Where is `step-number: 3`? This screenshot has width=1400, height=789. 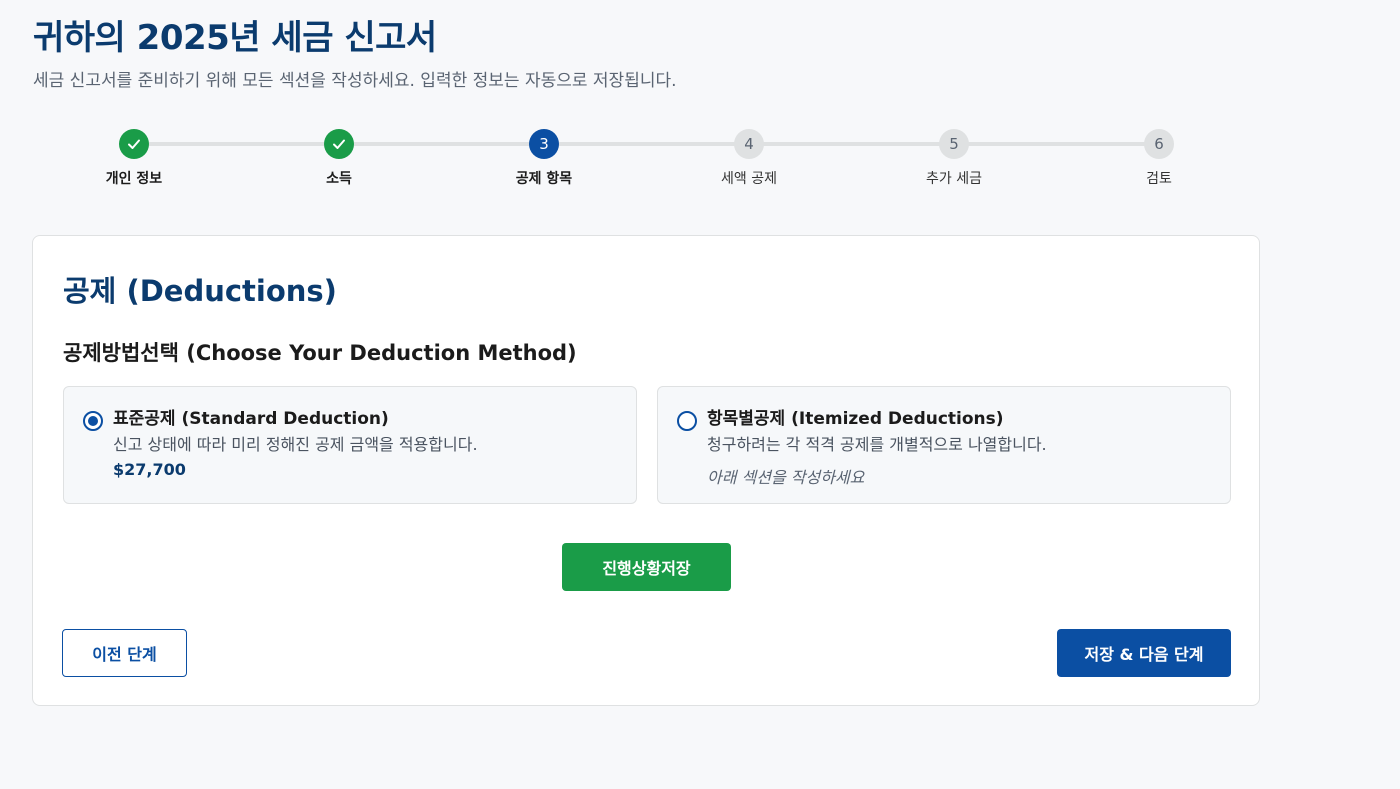 step-number: 3 is located at coordinates (544, 144).